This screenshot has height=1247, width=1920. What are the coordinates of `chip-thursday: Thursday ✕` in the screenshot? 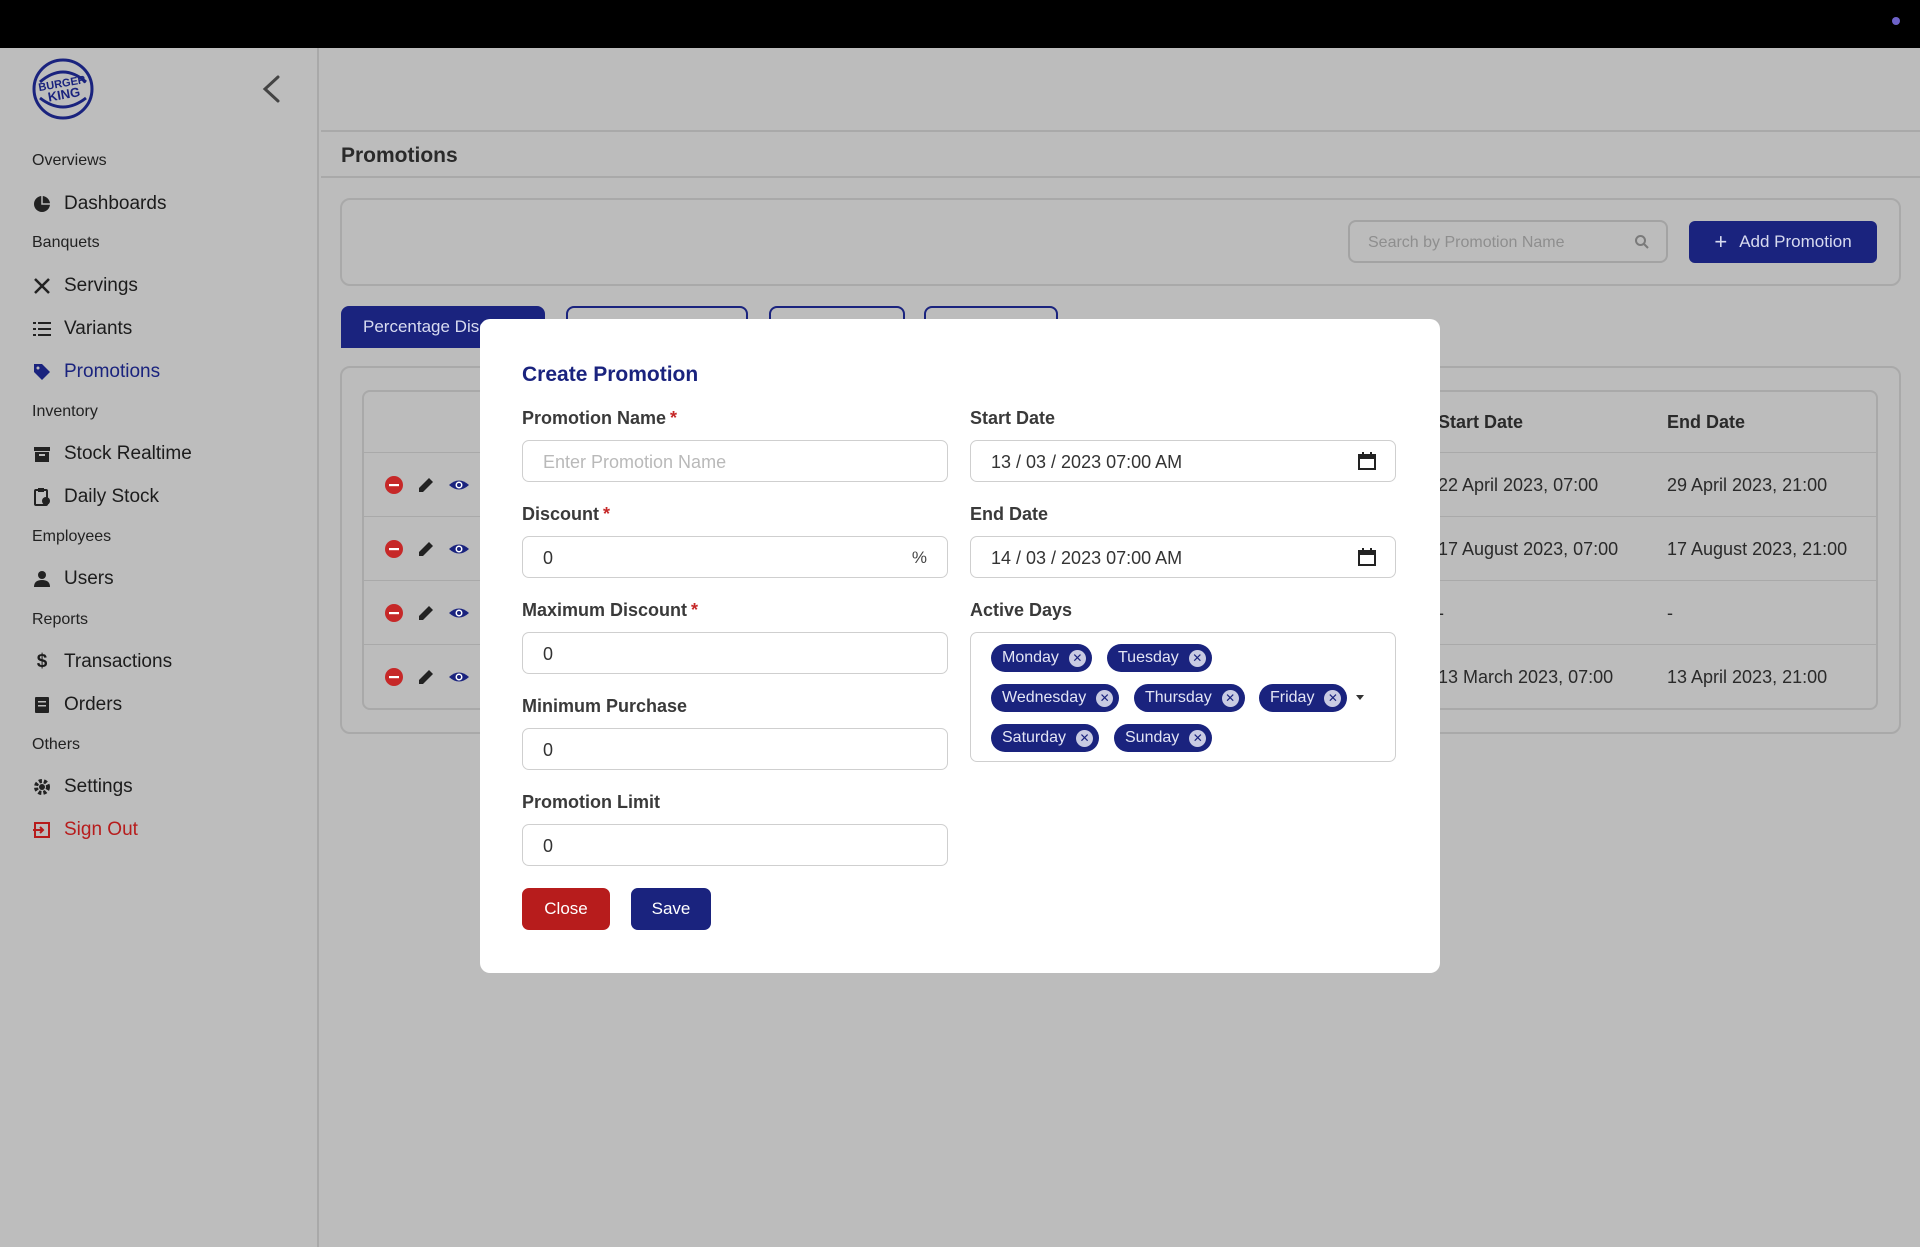 It's located at (1189, 698).